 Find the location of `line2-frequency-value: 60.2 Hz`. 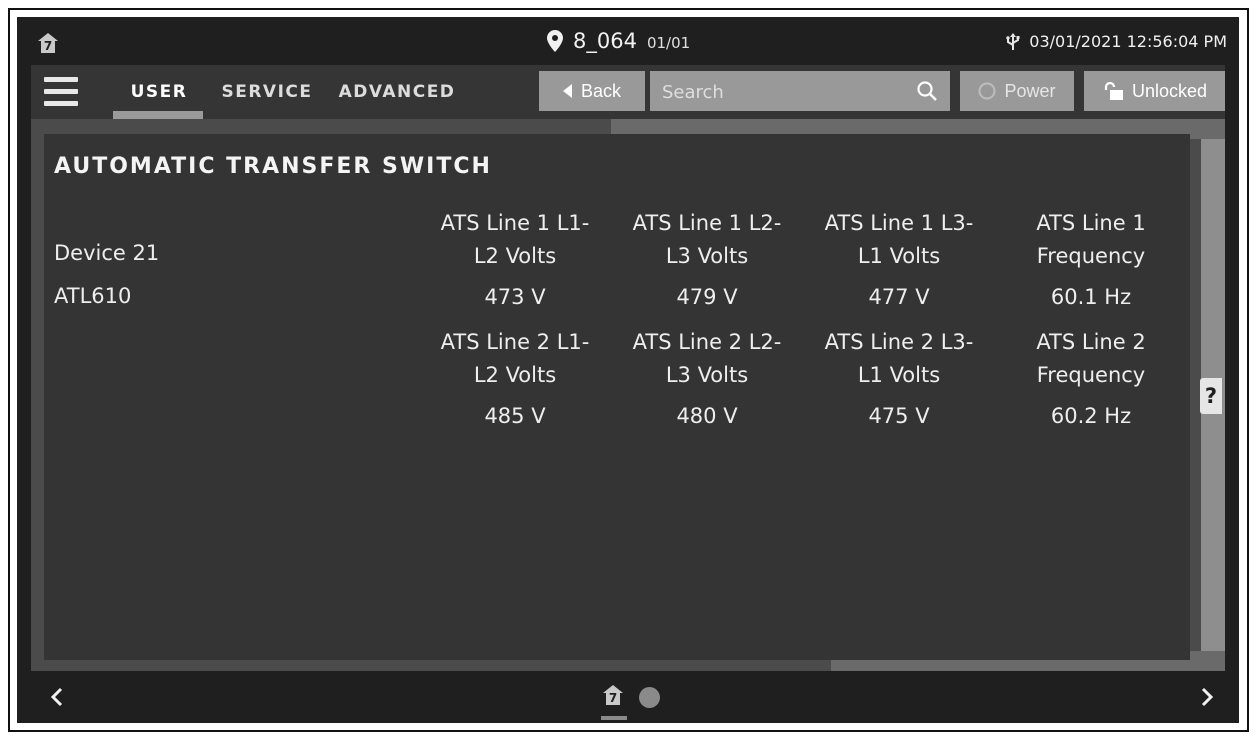

line2-frequency-value: 60.2 Hz is located at coordinates (1091, 416).